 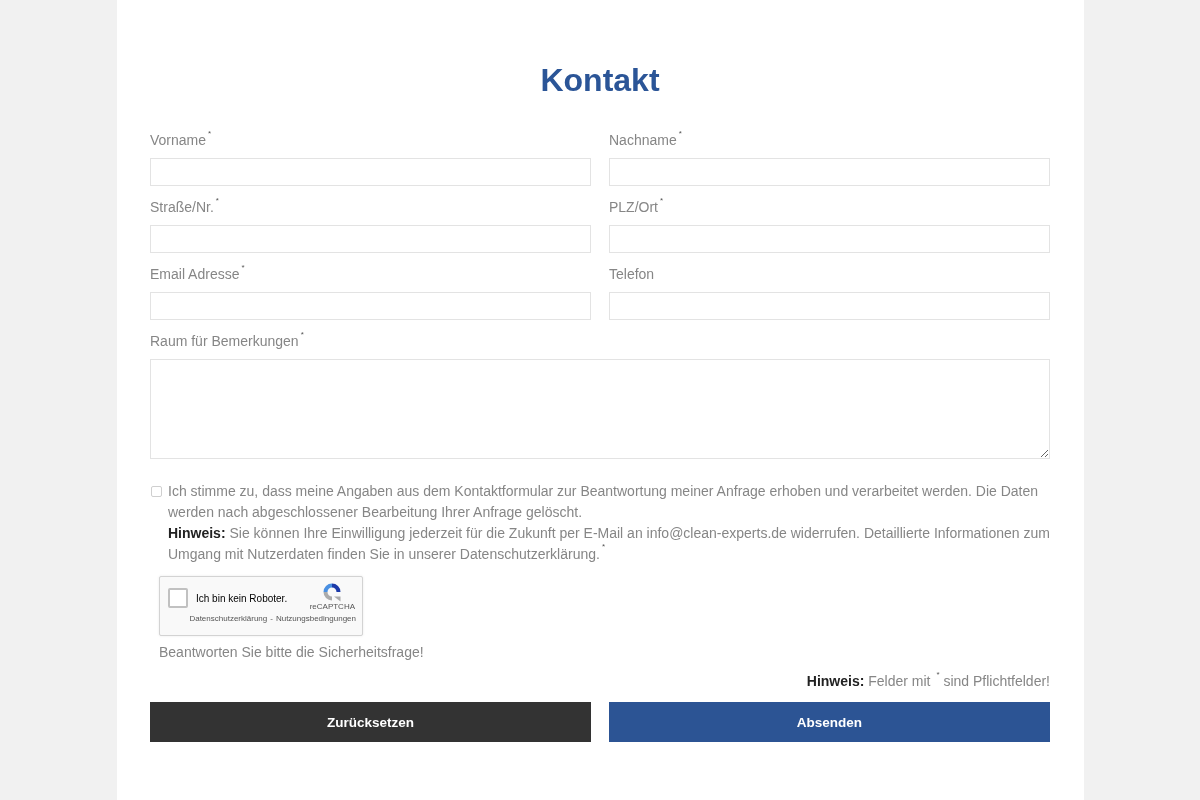 I want to click on reset-button: Zurücksetzen, so click(x=370, y=722).